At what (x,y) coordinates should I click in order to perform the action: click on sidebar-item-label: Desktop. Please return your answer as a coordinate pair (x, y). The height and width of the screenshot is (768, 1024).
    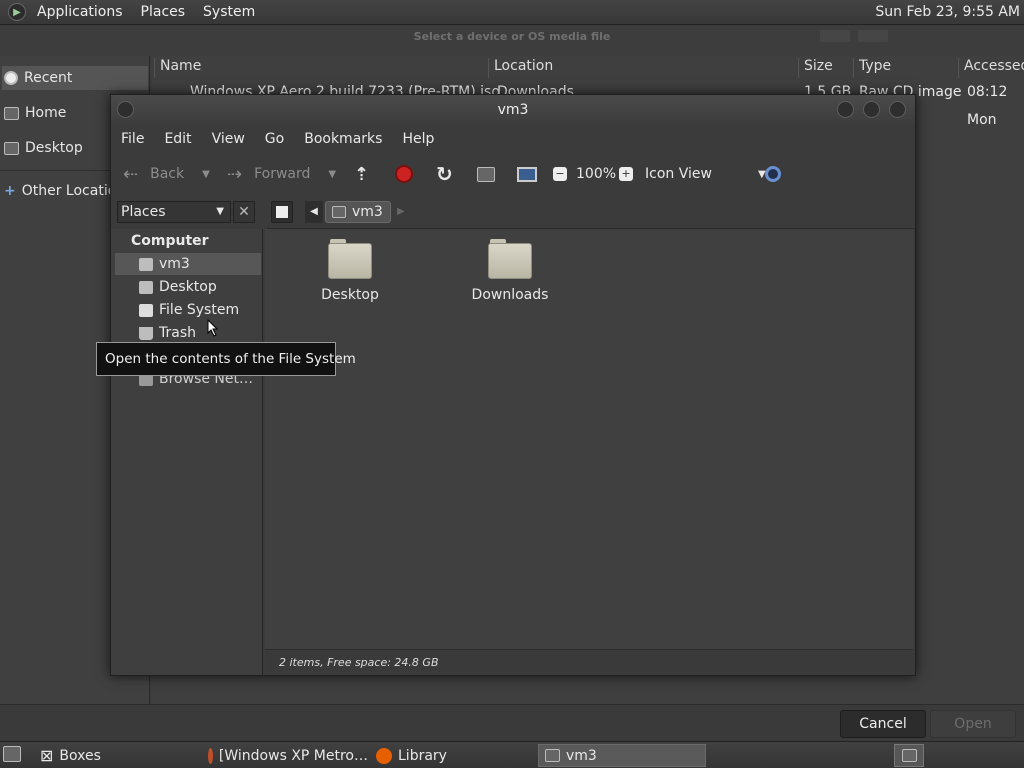
    Looking at the image, I should click on (54, 148).